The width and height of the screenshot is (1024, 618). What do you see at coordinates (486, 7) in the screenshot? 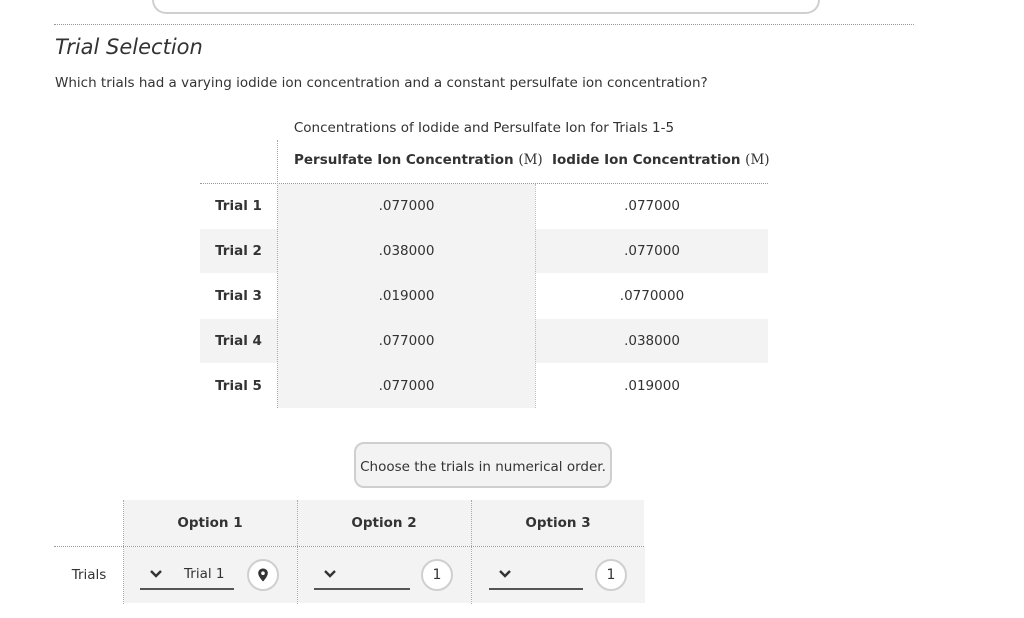
I see `previous-card` at bounding box center [486, 7].